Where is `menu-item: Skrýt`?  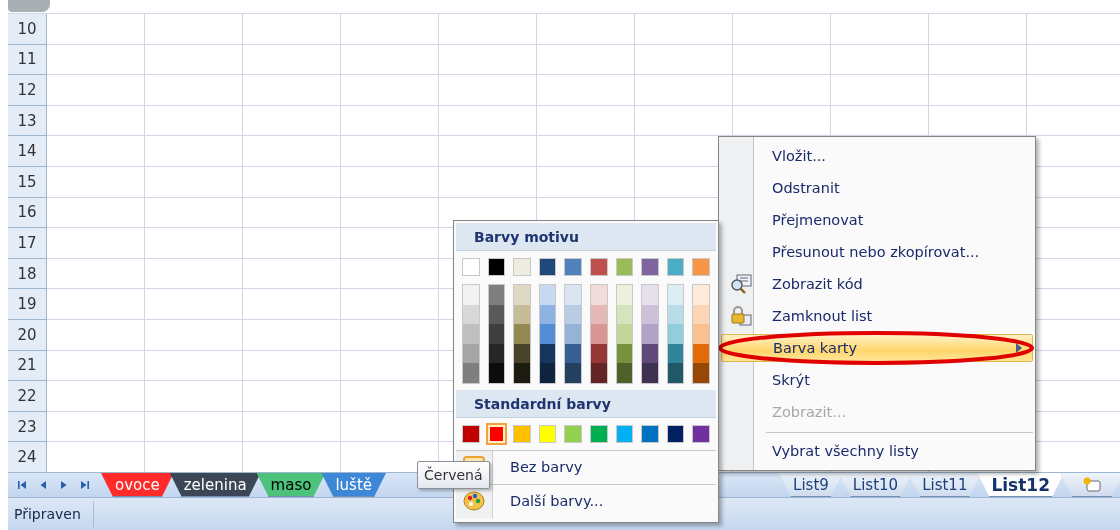
menu-item: Skrýt is located at coordinates (877, 380).